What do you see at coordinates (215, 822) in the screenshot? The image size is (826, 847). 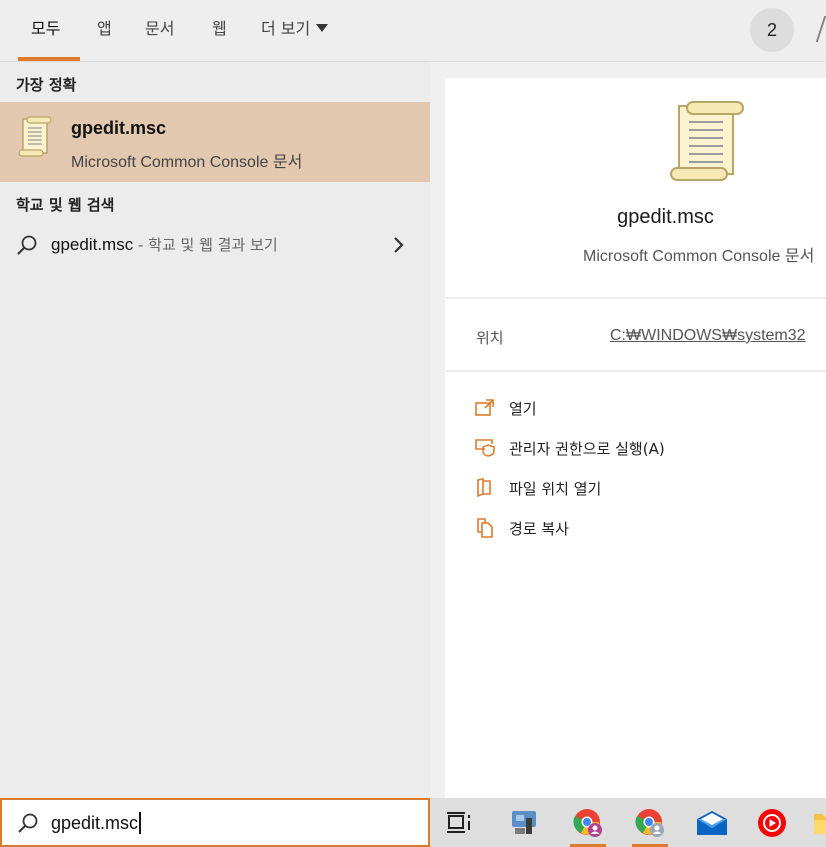 I see `search-box: gpedit.msc` at bounding box center [215, 822].